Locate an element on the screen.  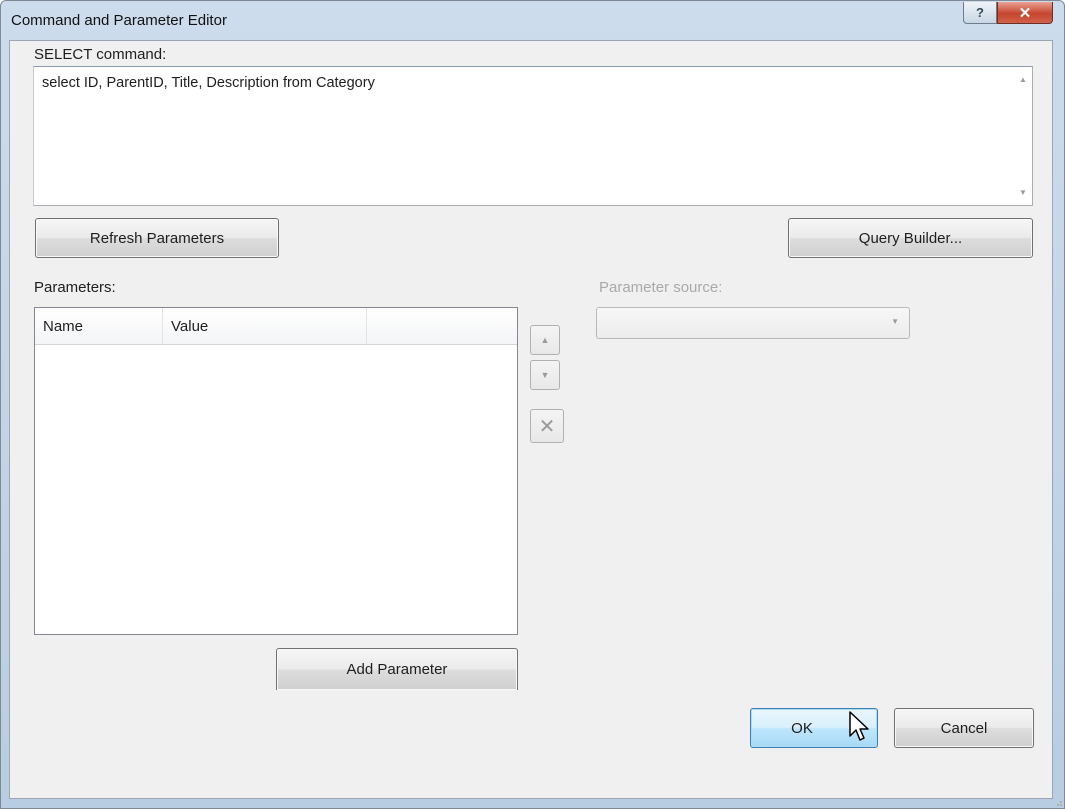
title-bar: Command and Parameter Editor ? ✕ is located at coordinates (532, 21).